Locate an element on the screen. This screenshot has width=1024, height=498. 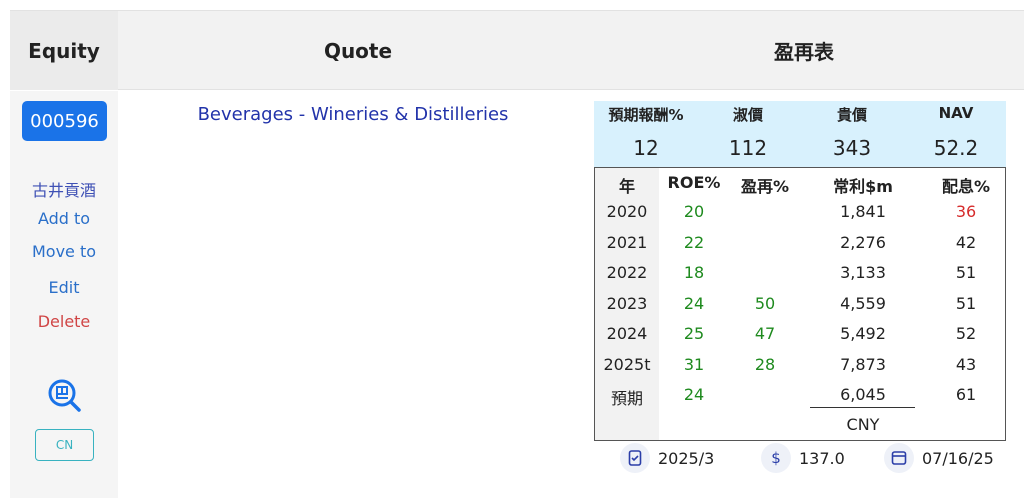
price-value: 137.0 is located at coordinates (822, 458).